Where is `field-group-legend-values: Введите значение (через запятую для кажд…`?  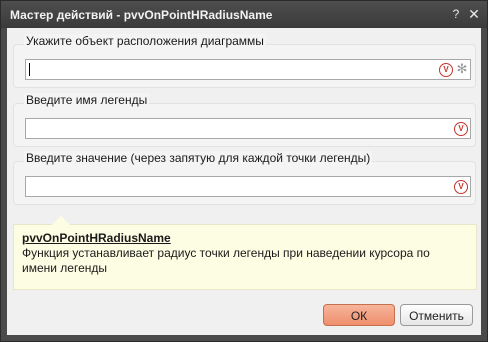 field-group-legend-values: Введите значение (через запятую для кажд… is located at coordinates (244, 178).